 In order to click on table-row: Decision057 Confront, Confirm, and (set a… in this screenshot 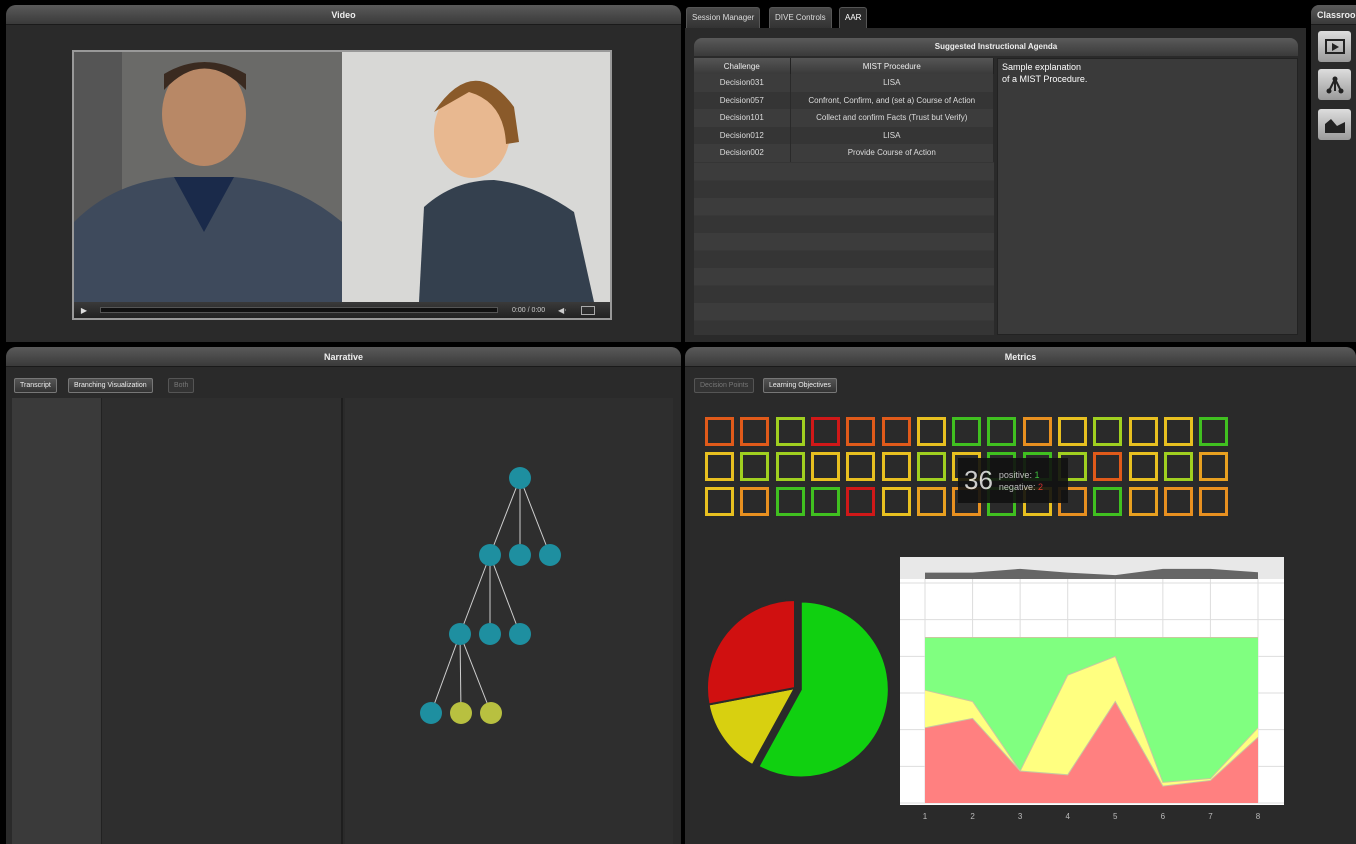, I will do `click(844, 100)`.